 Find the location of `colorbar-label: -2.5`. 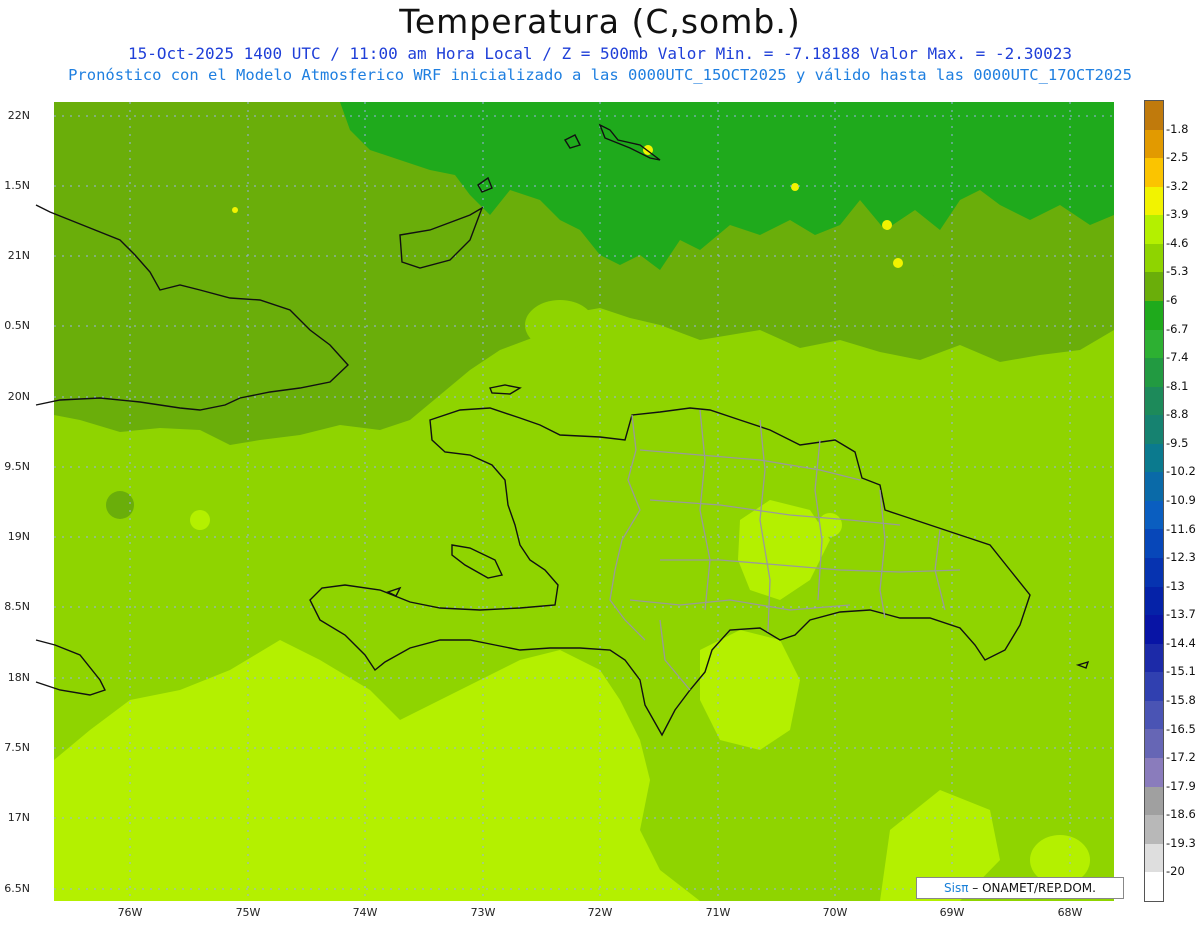

colorbar-label: -2.5 is located at coordinates (1177, 157).